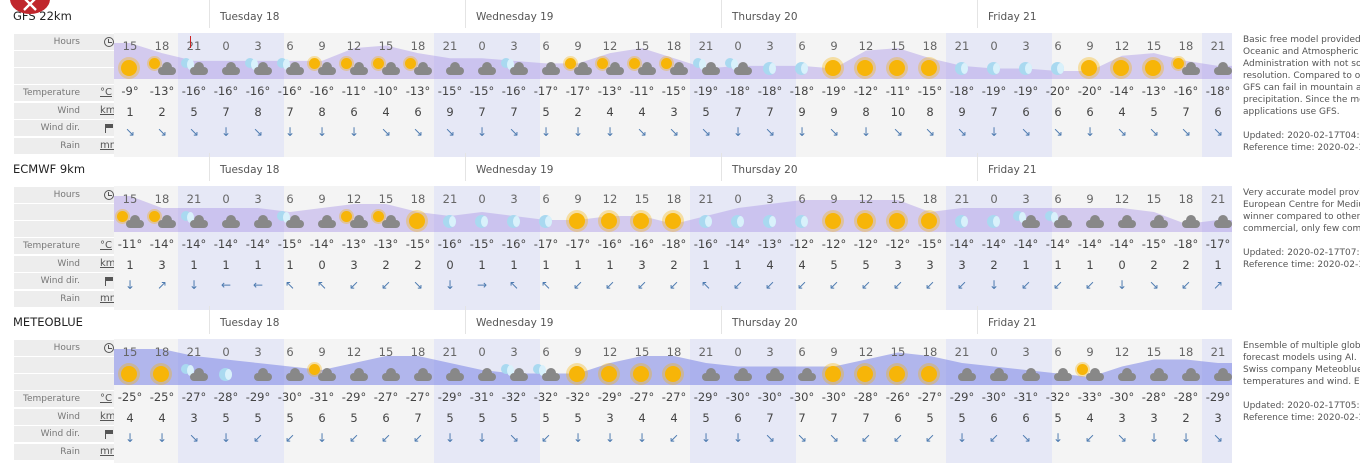  What do you see at coordinates (866, 265) in the screenshot?
I see `wind-speed-cell: 5` at bounding box center [866, 265].